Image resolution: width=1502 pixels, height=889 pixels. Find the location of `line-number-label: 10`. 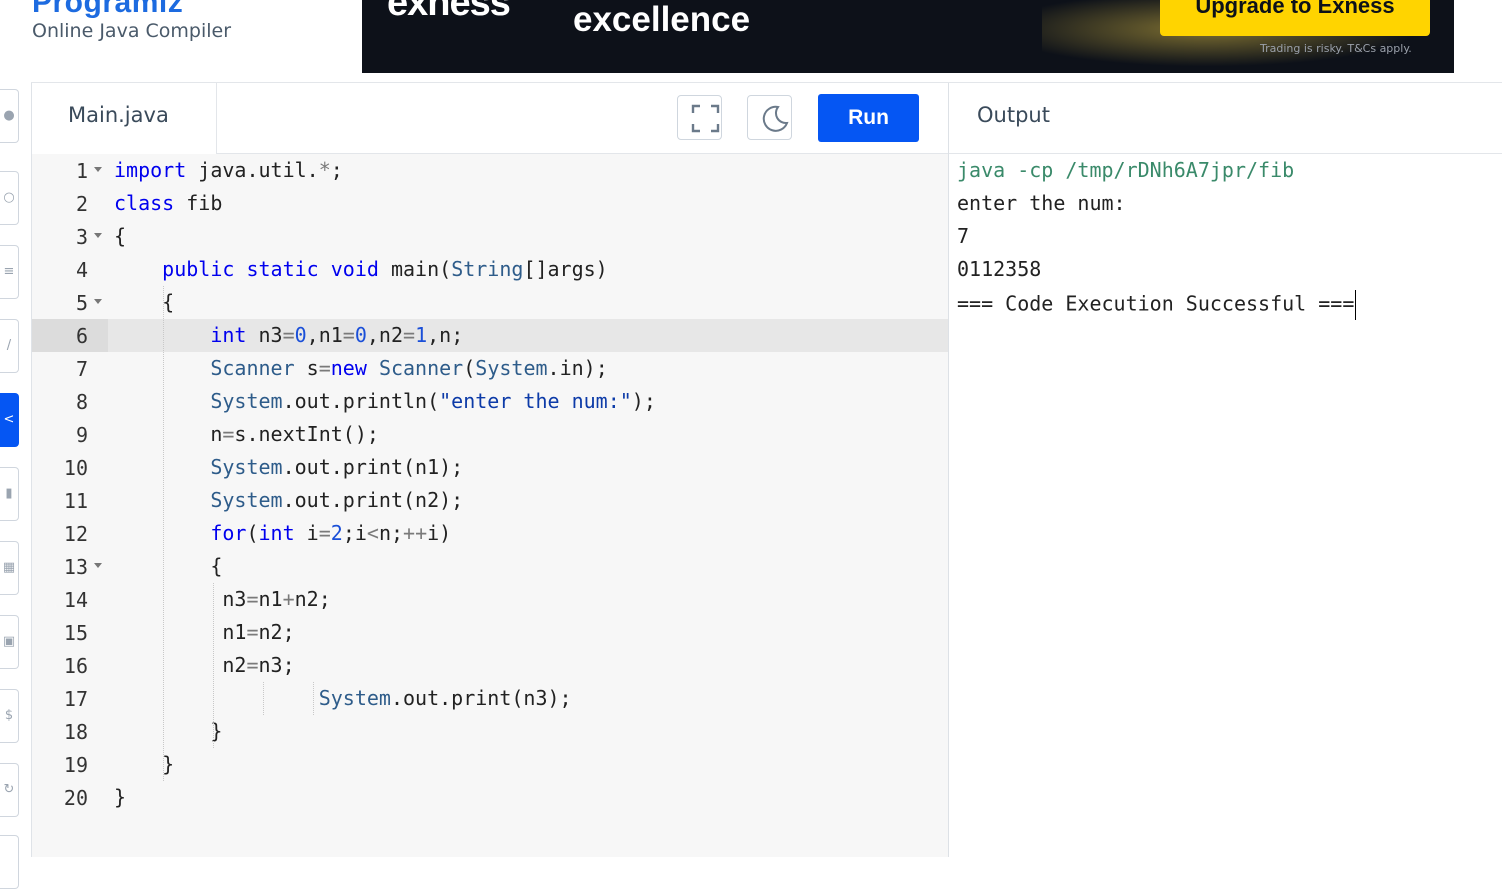

line-number-label: 10 is located at coordinates (75, 468).